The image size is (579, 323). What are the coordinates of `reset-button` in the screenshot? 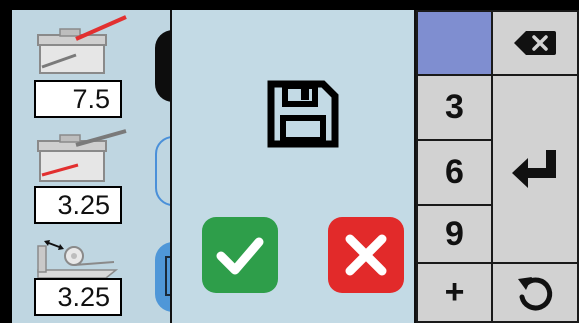 It's located at (535, 292).